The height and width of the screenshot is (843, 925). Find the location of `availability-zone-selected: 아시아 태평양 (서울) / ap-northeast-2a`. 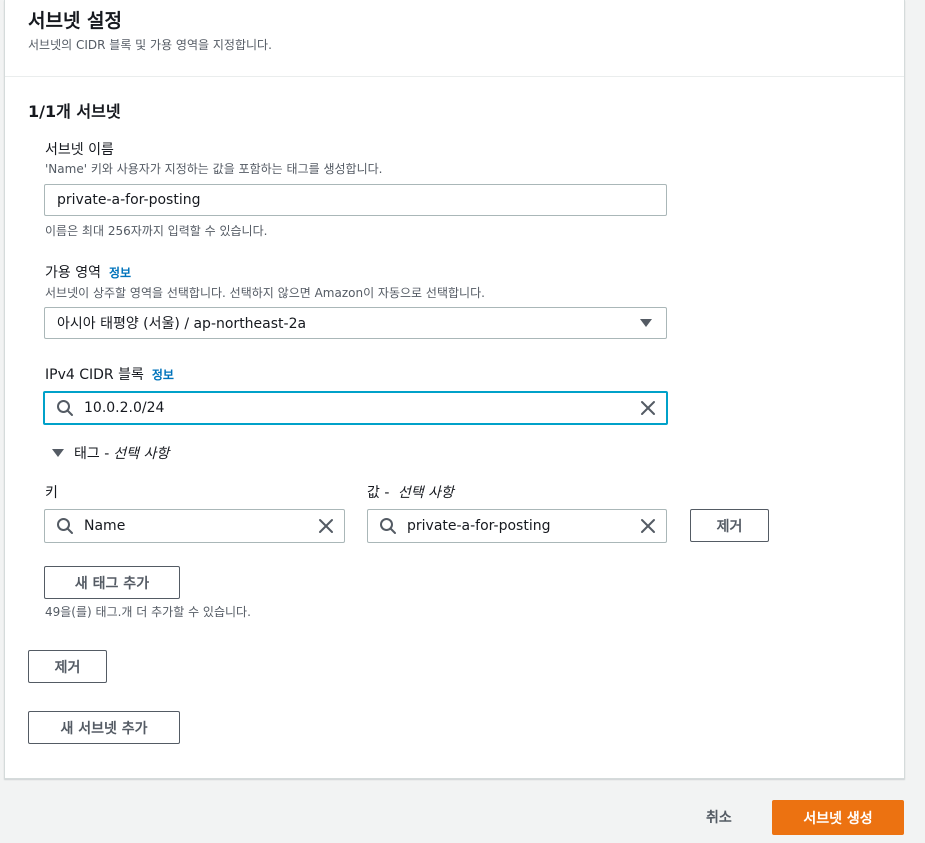

availability-zone-selected: 아시아 태평양 (서울) / ap-northeast-2a is located at coordinates (182, 324).